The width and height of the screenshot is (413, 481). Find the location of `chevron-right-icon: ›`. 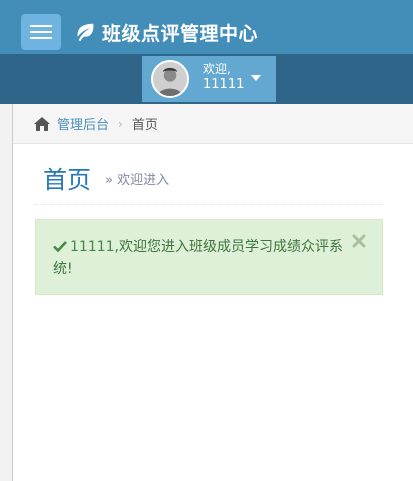

chevron-right-icon: › is located at coordinates (120, 123).